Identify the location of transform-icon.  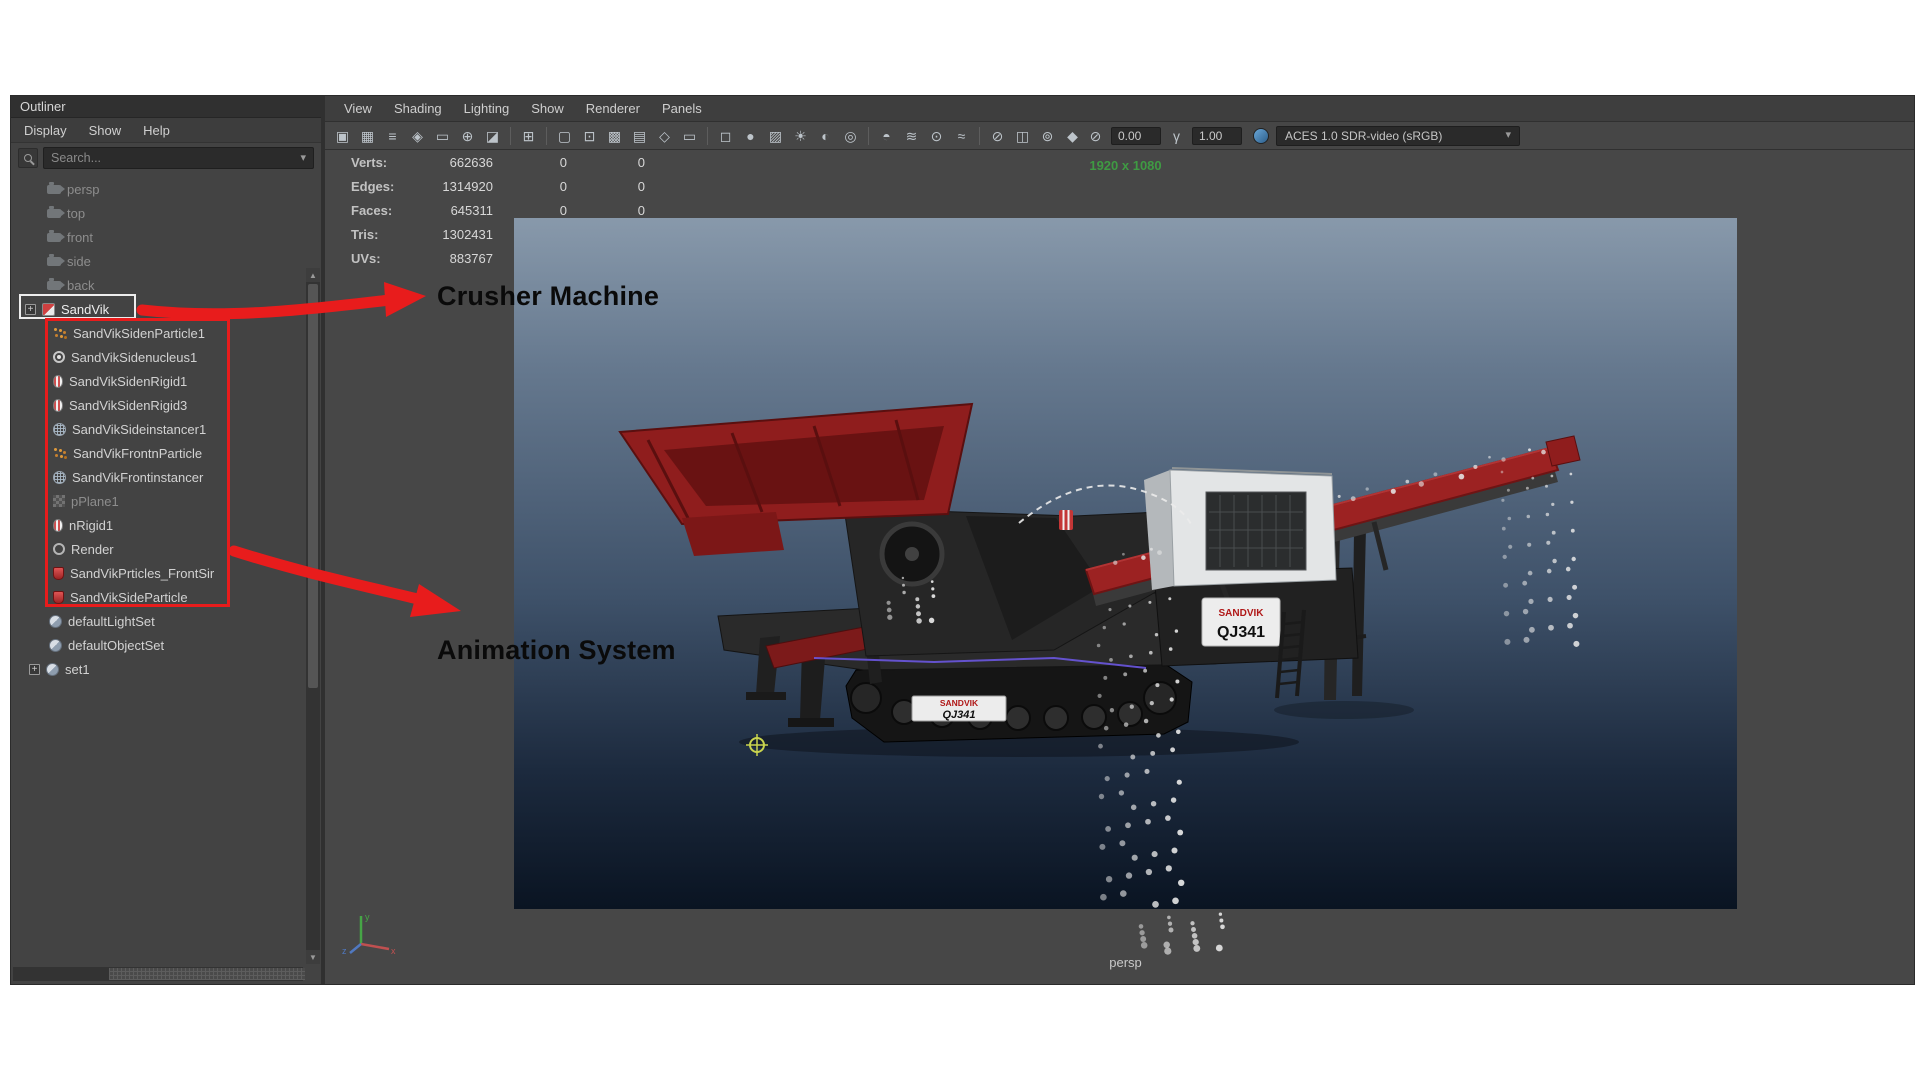
(48, 309).